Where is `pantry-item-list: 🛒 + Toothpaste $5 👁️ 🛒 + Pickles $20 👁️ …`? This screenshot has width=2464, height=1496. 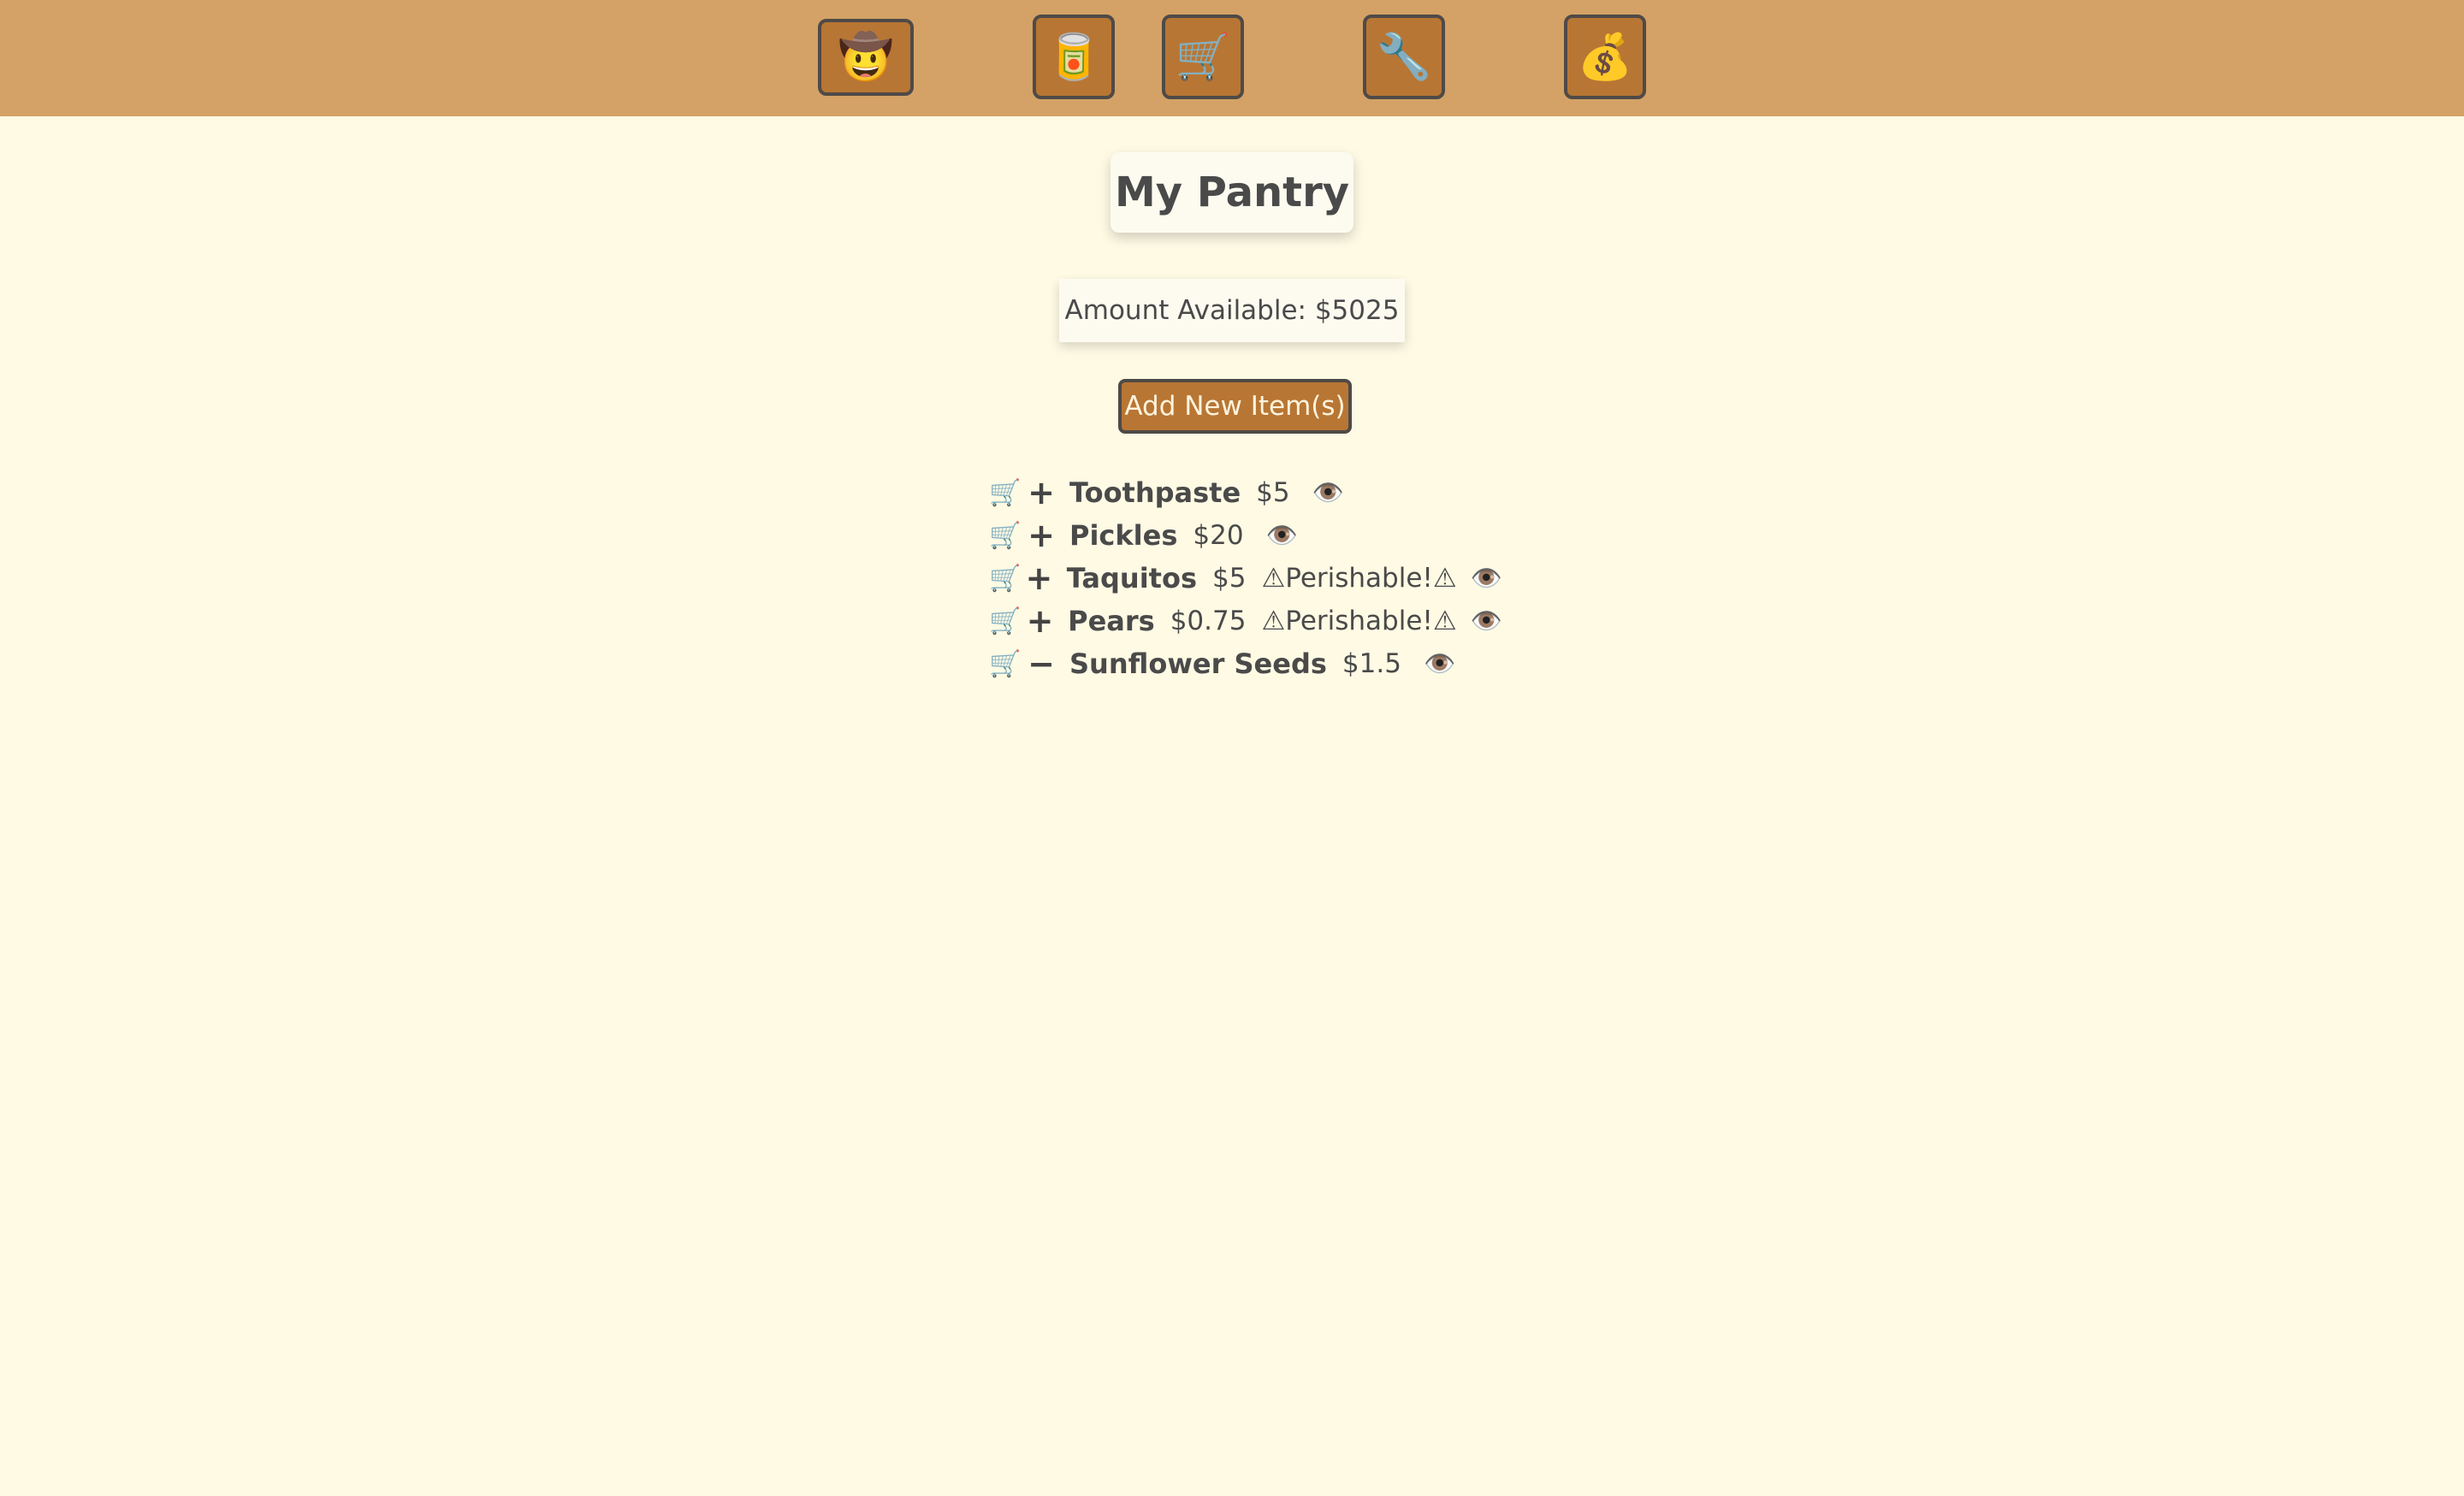
pantry-item-list: 🛒 + Toothpaste $5 👁️ 🛒 + Pickles $20 👁️ … is located at coordinates (1245, 578).